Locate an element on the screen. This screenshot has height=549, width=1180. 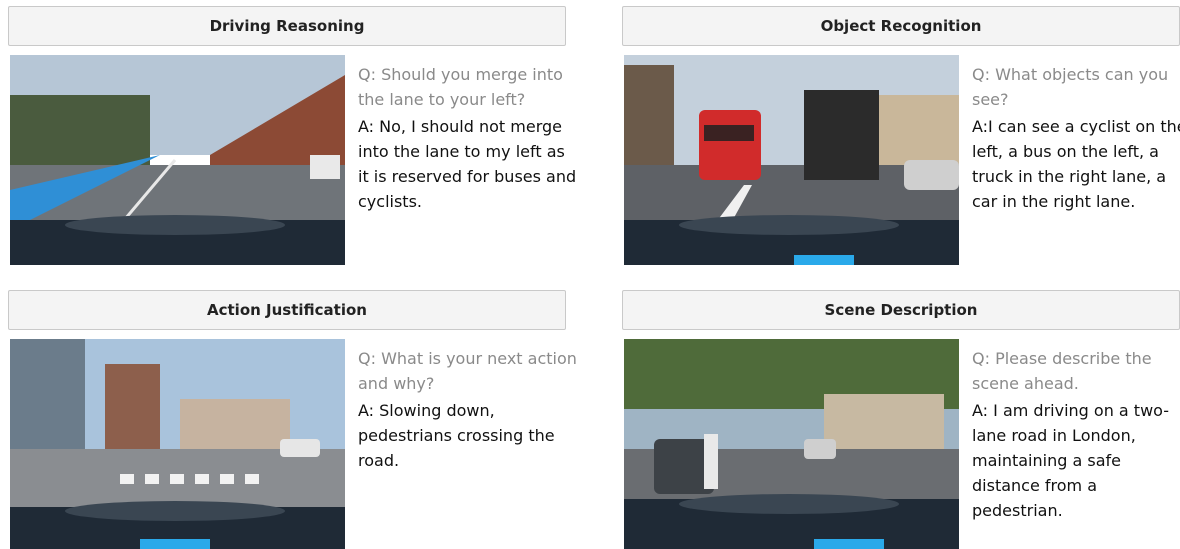
question-text: Q: What objects can you see? is located at coordinates (1070, 87).